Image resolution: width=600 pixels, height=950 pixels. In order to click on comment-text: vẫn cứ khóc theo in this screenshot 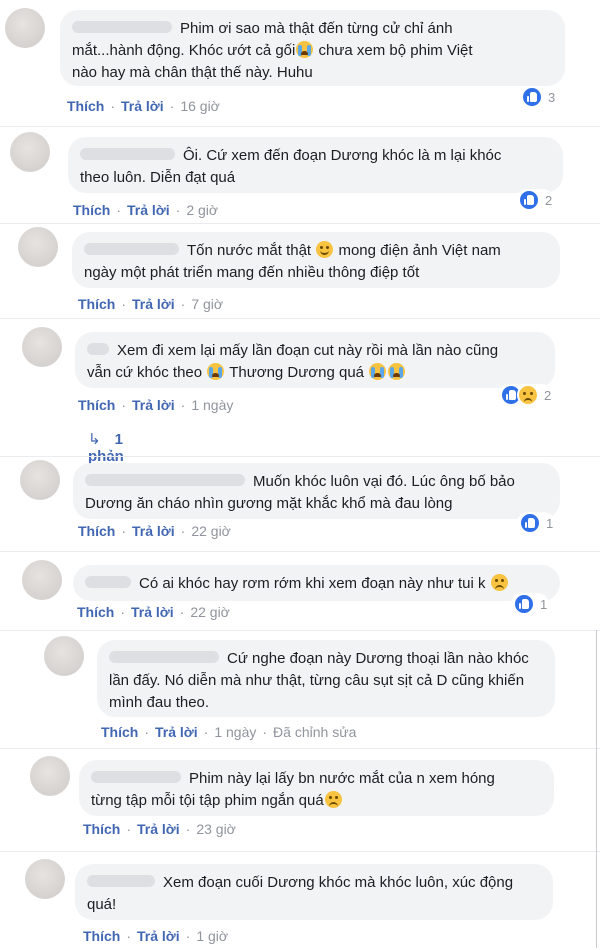, I will do `click(145, 372)`.